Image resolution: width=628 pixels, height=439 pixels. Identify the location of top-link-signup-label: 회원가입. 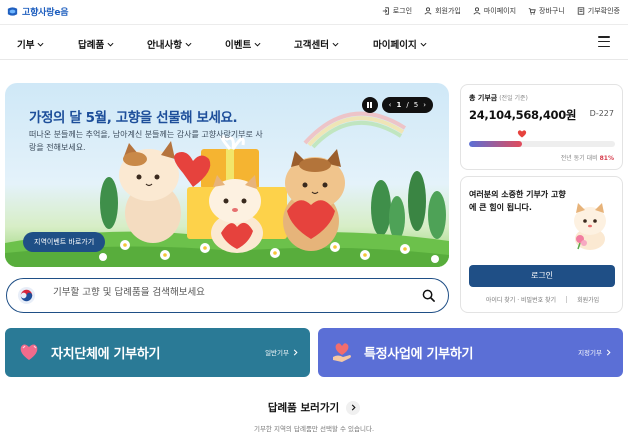
(448, 11).